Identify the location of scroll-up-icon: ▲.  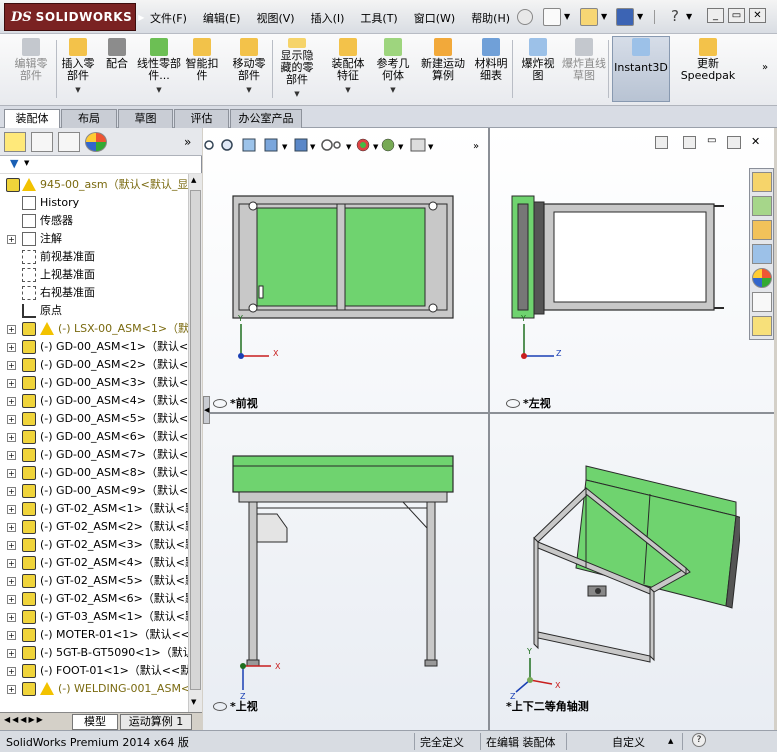
(193, 180).